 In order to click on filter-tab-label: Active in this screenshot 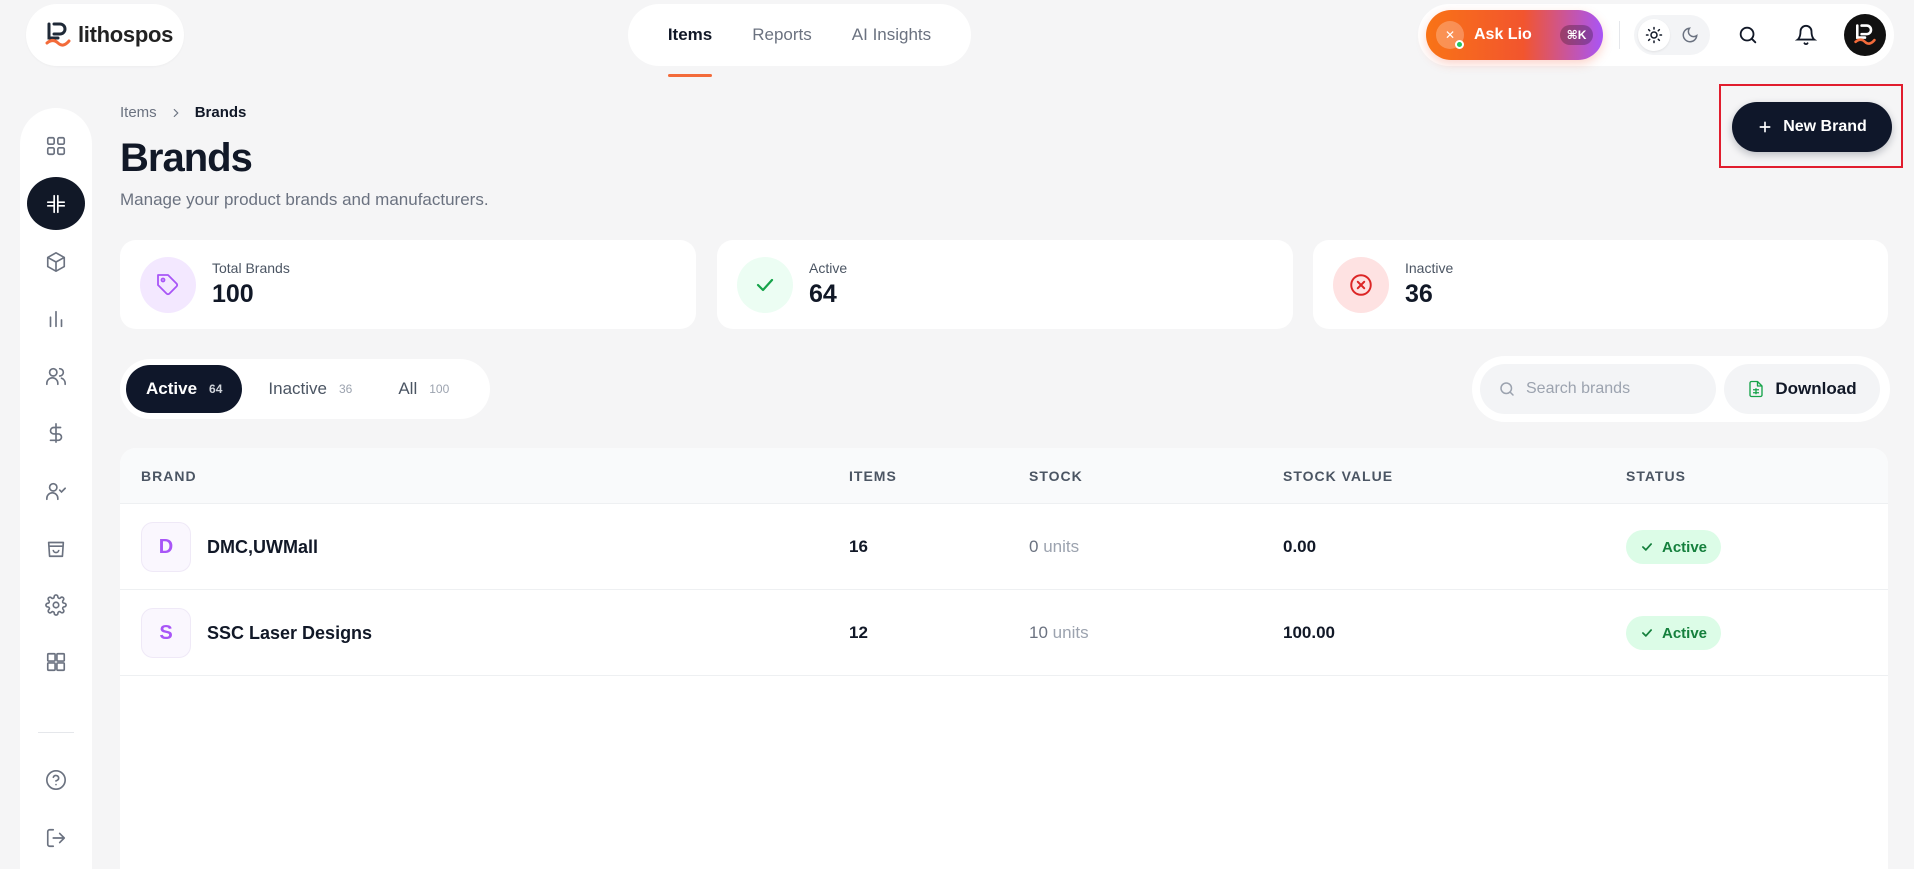, I will do `click(172, 388)`.